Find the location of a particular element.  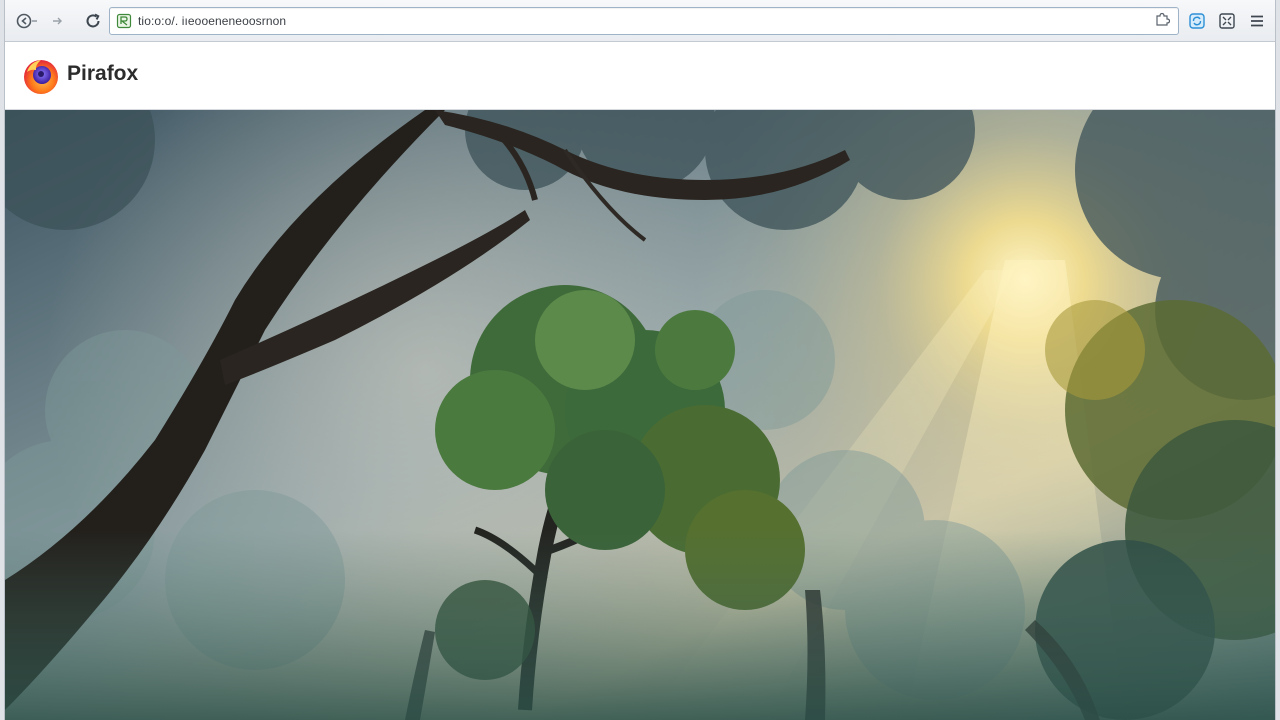

address-bar: tio:o:o/. iıeooeneneoosrnon is located at coordinates (644, 21).